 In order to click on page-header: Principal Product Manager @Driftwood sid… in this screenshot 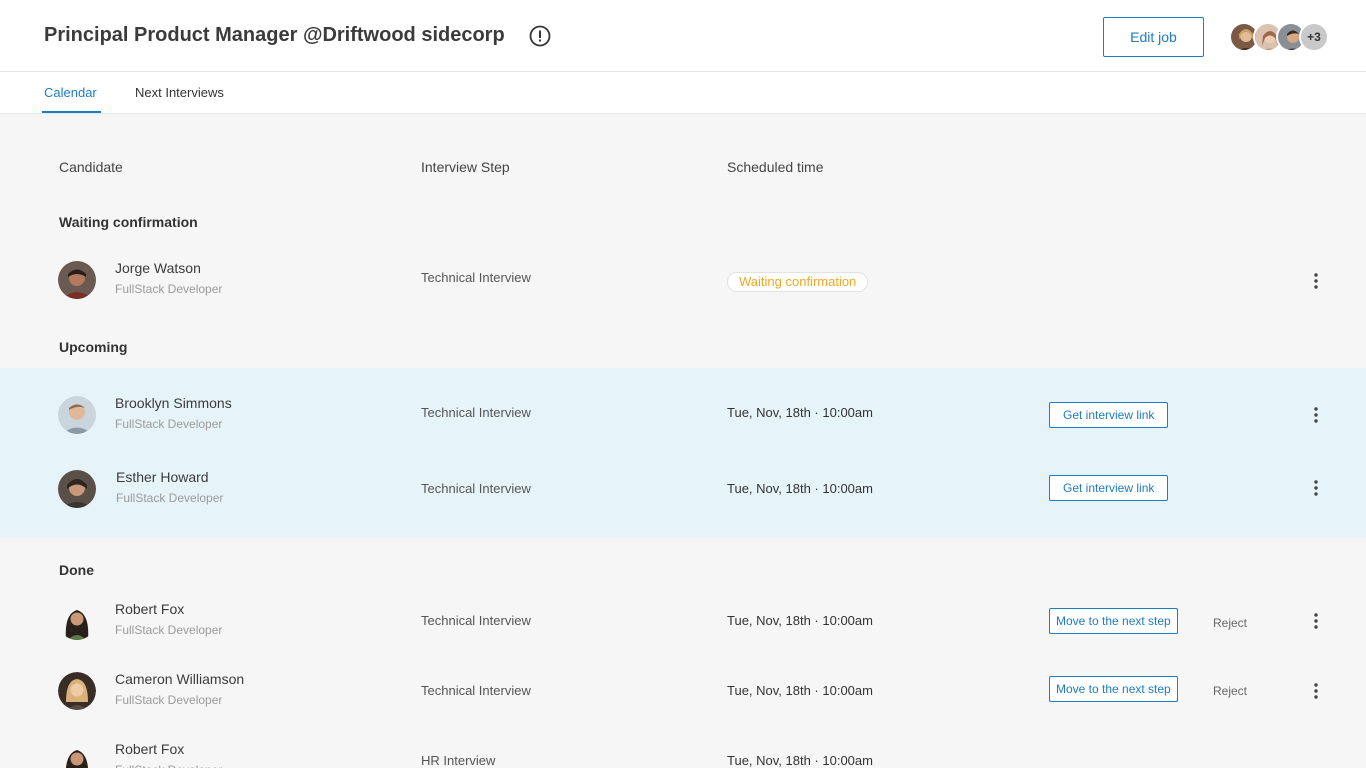, I will do `click(683, 36)`.